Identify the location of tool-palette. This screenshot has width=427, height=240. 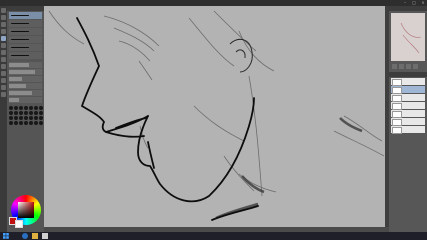
(3, 119).